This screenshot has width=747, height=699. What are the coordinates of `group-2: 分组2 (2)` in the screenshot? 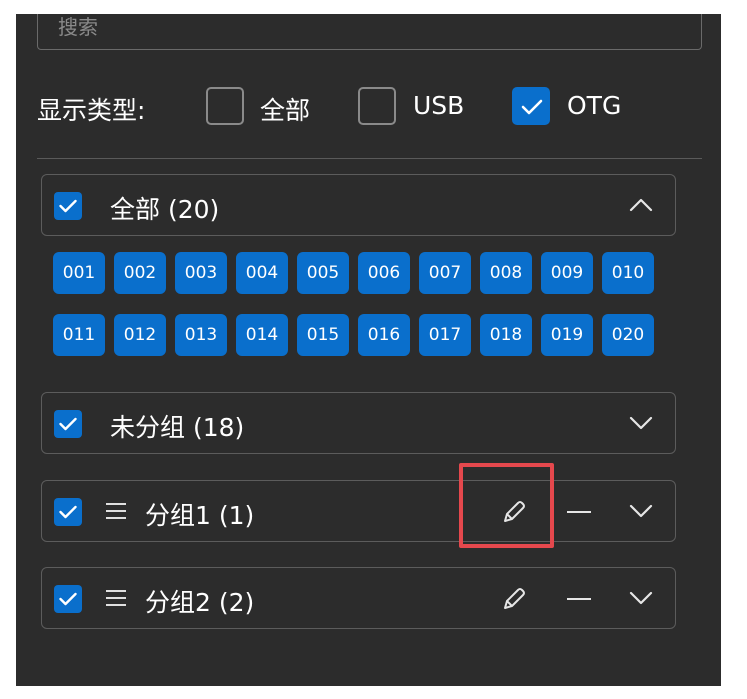 It's located at (358, 598).